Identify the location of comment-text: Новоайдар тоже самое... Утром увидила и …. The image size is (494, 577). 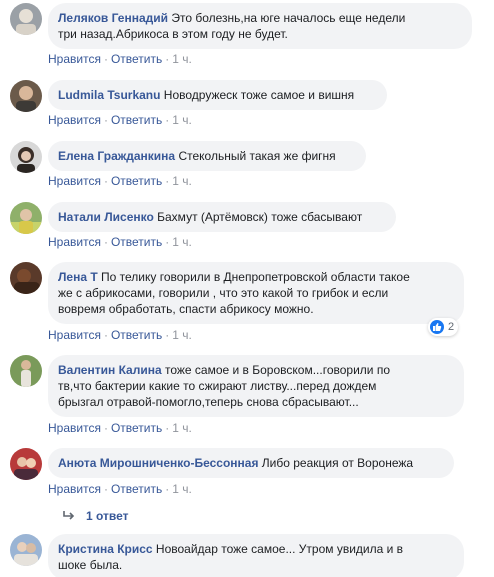
(278, 549).